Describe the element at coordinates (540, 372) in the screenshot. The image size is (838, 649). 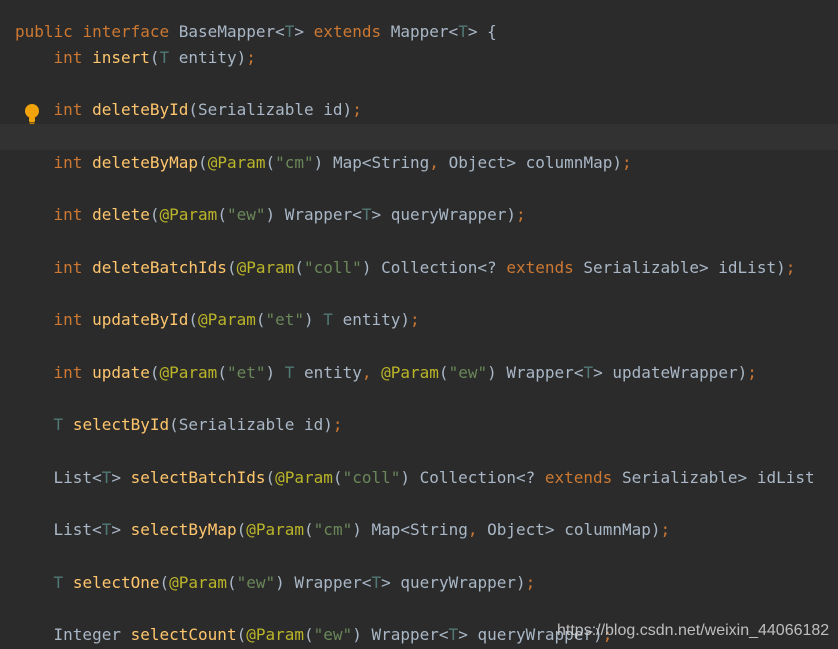
I see `code-token: Wrapper` at that location.